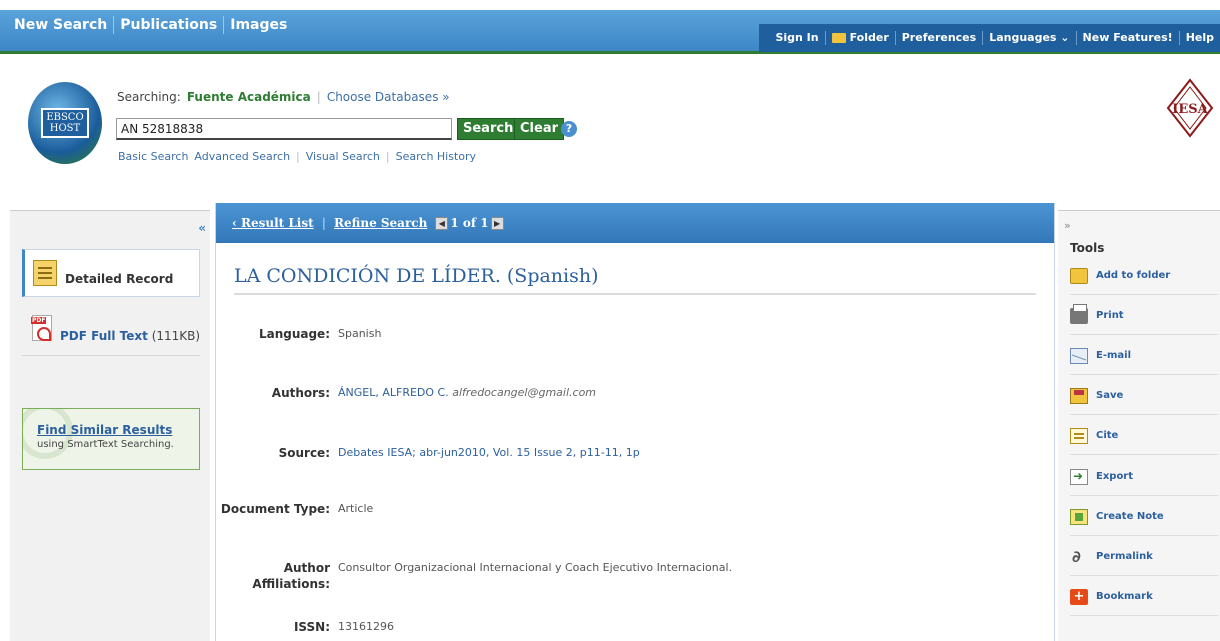  What do you see at coordinates (1133, 275) in the screenshot?
I see `tool-label: Add to folder` at bounding box center [1133, 275].